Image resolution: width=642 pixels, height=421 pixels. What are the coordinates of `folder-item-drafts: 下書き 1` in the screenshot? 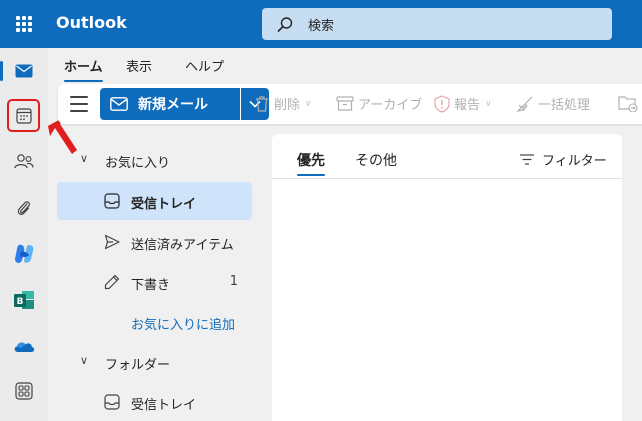 It's located at (154, 282).